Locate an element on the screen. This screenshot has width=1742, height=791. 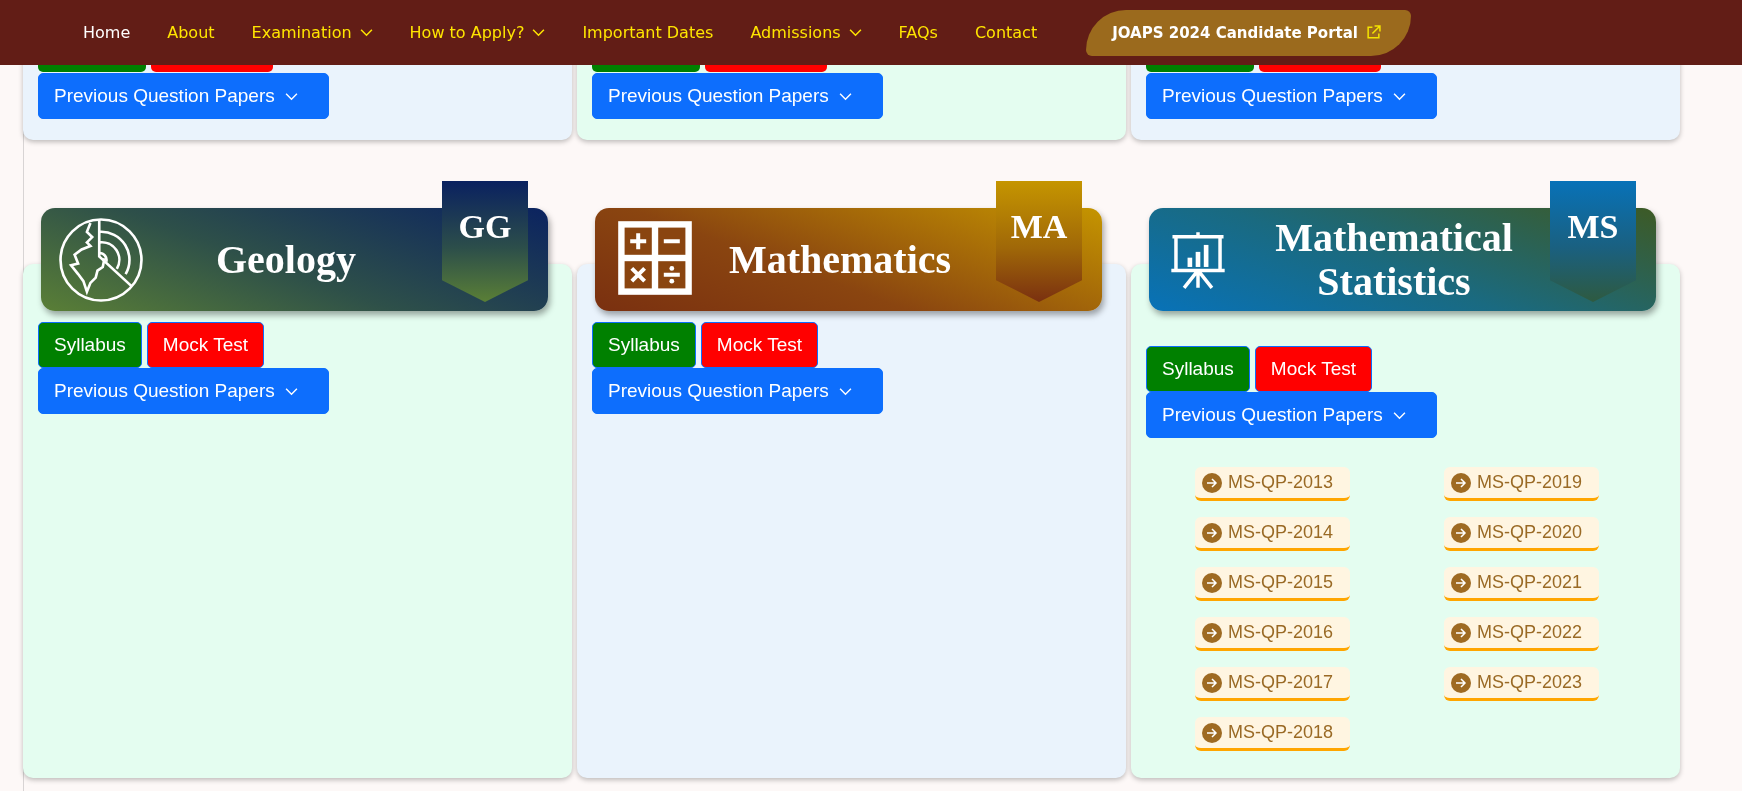
globe-icon is located at coordinates (101, 260).